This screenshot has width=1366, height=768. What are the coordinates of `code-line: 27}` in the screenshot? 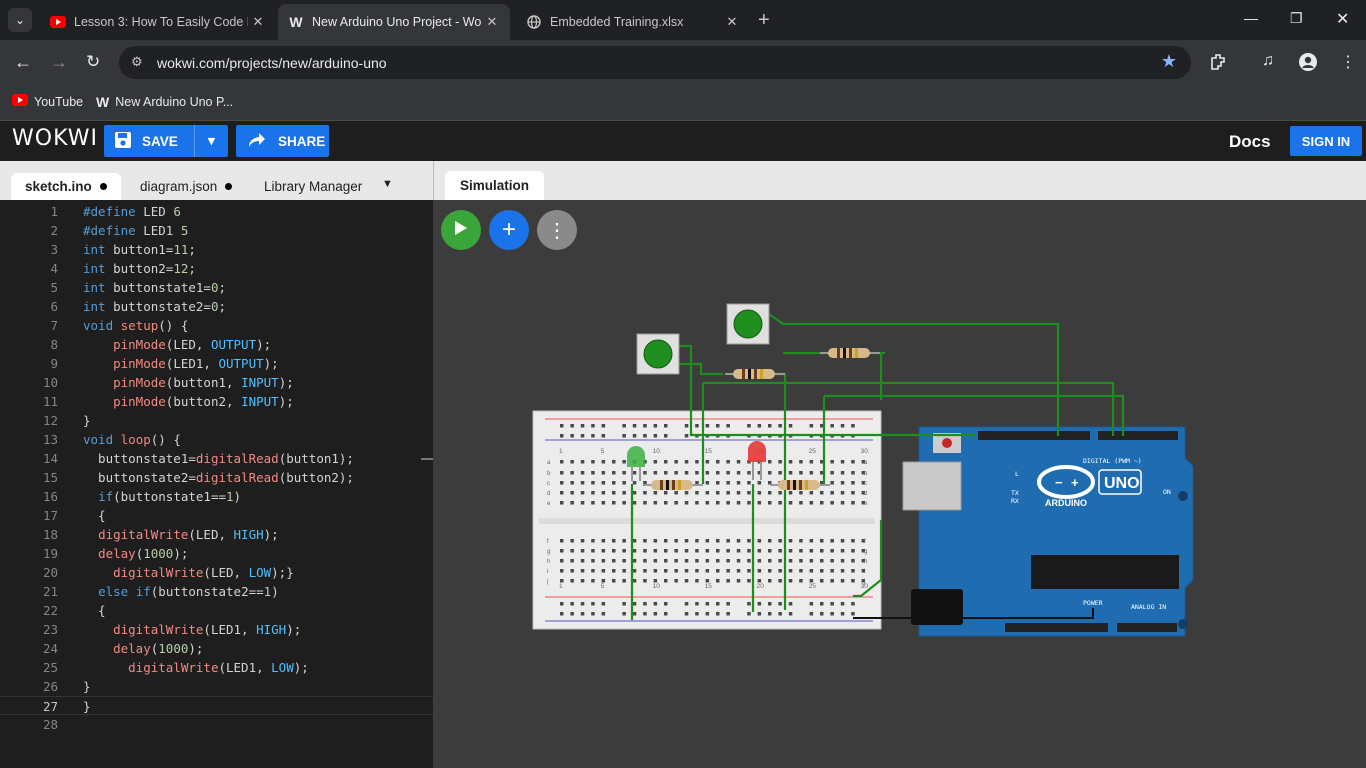 It's located at (216, 705).